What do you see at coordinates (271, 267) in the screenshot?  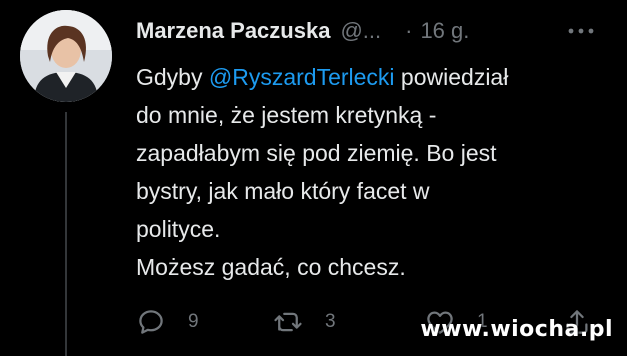 I see `tweet-text-line: Możesz gadać, co chcesz.` at bounding box center [271, 267].